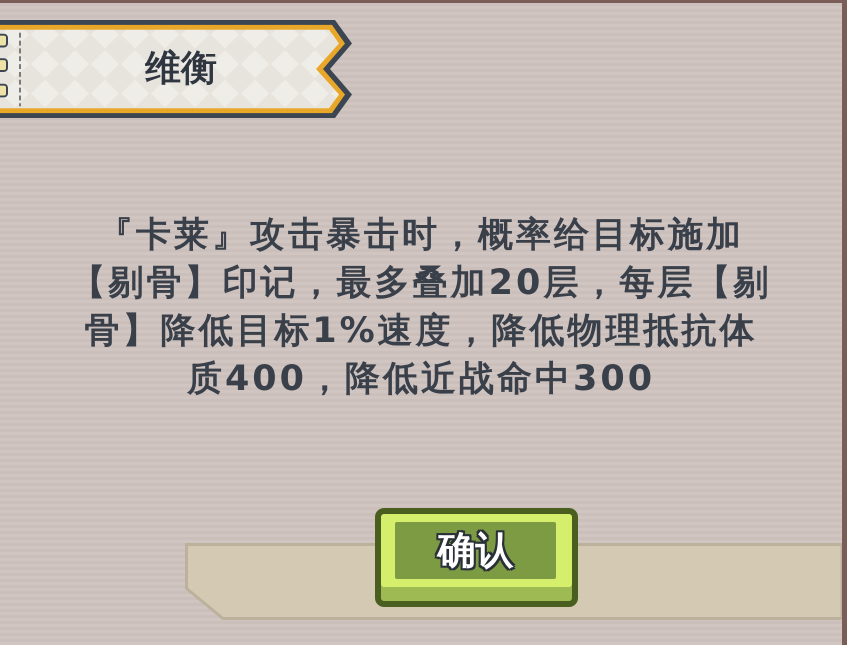 This screenshot has width=847, height=645. Describe the element at coordinates (181, 69) in the screenshot. I see `dialog-title: 维衡` at that location.